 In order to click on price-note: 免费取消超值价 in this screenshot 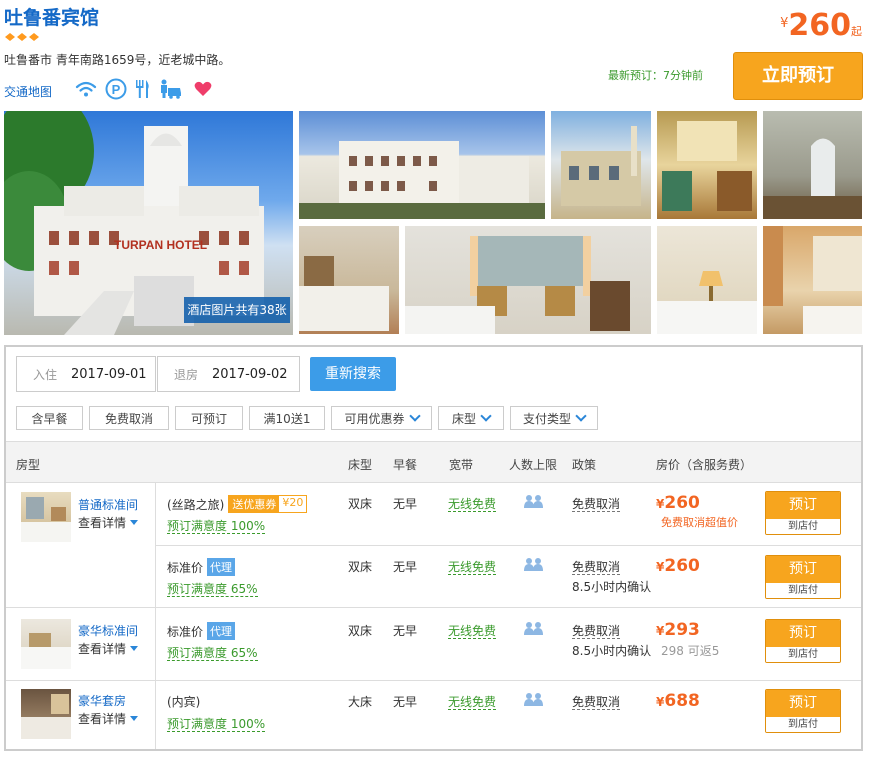, I will do `click(699, 522)`.